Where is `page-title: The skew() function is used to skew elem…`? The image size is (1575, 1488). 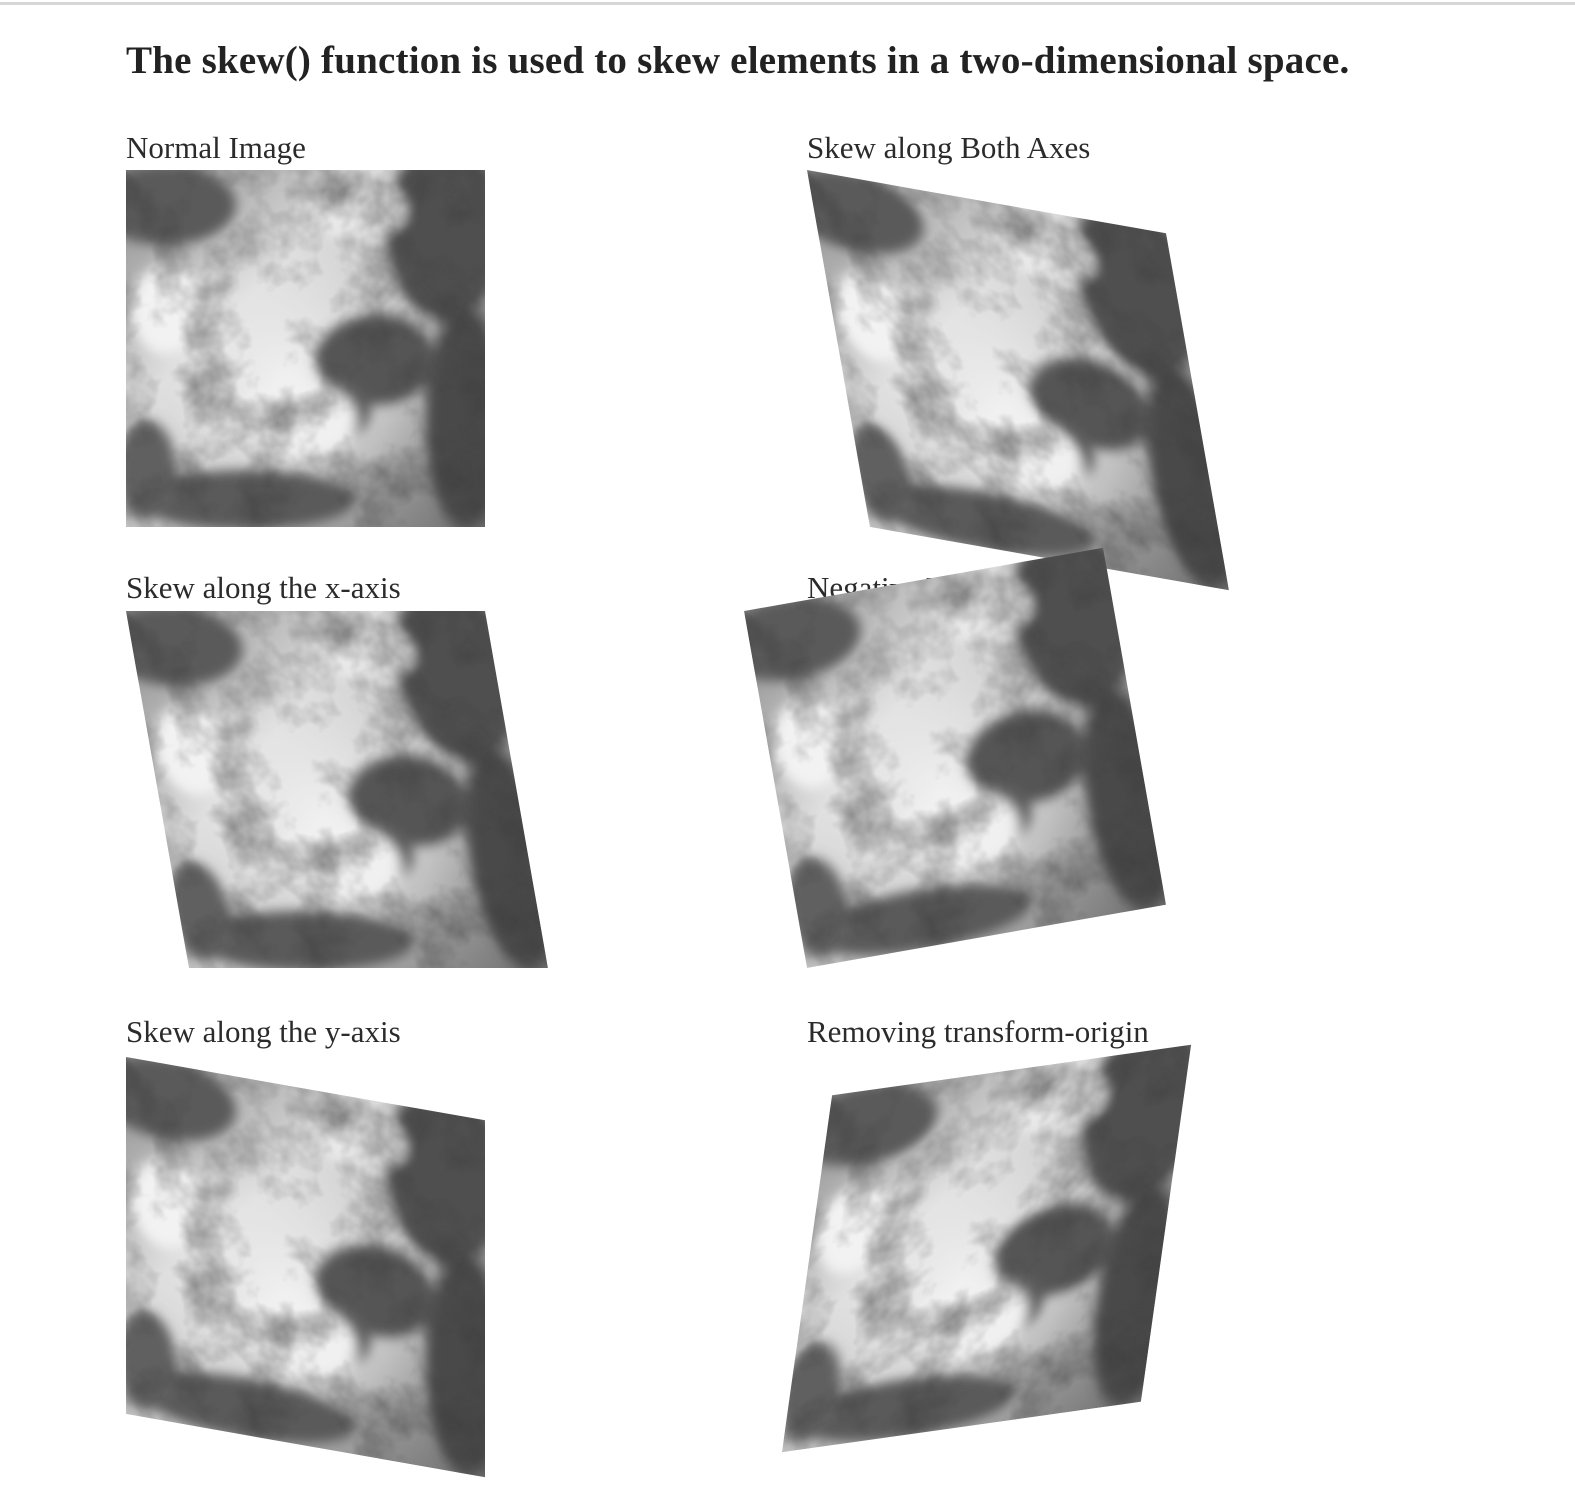
page-title: The skew() function is used to skew elem… is located at coordinates (738, 60).